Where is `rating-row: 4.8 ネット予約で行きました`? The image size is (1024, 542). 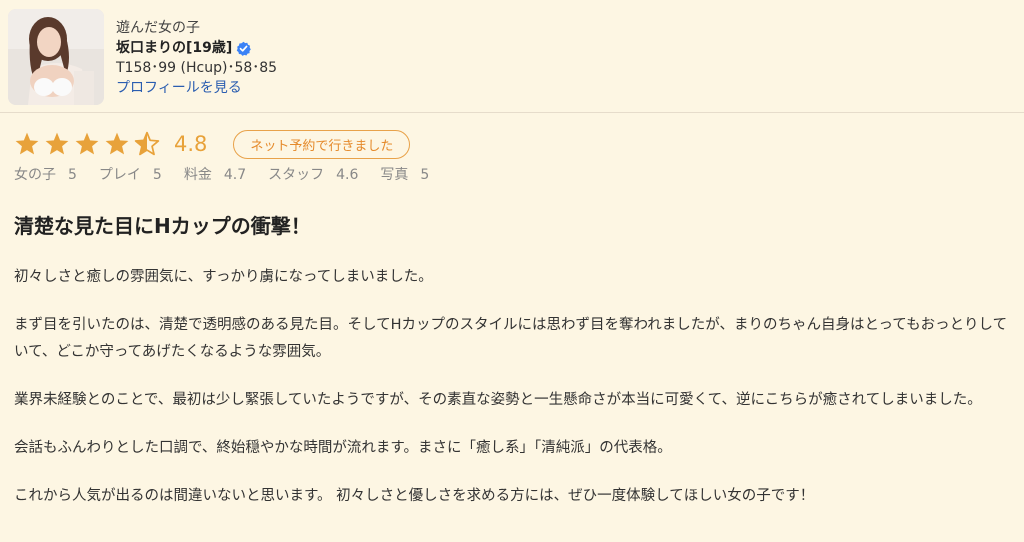 rating-row: 4.8 ネット予約で行きました is located at coordinates (212, 144).